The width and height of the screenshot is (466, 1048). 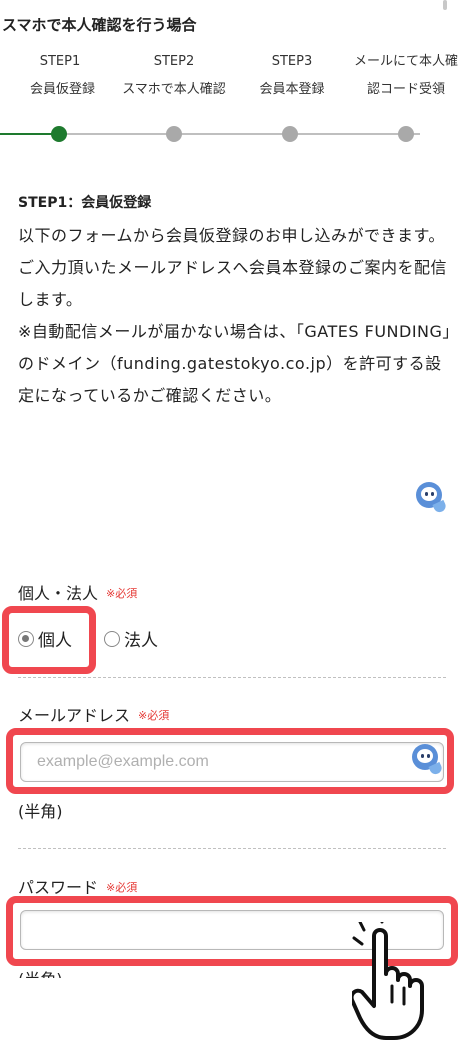 What do you see at coordinates (174, 76) in the screenshot?
I see `step-2: STEP2 スマホで本人確認` at bounding box center [174, 76].